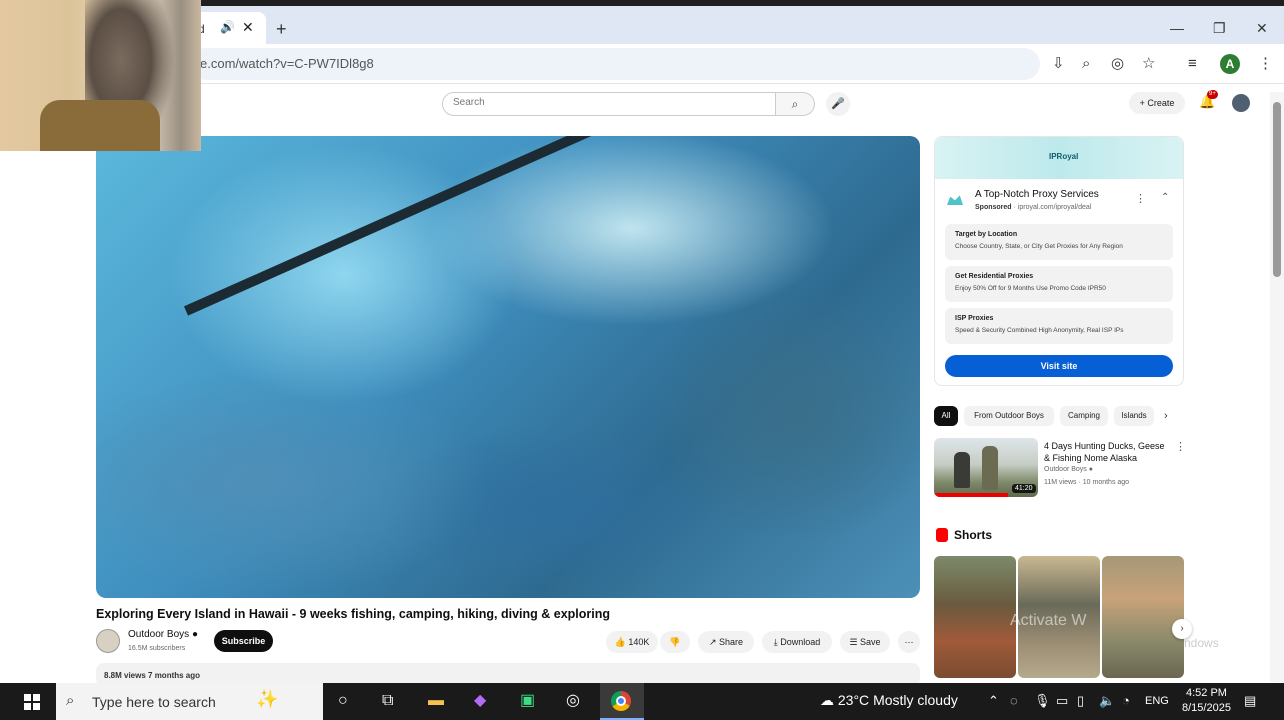  What do you see at coordinates (1126, 700) in the screenshot?
I see `wifi-icon: ◔` at bounding box center [1126, 700].